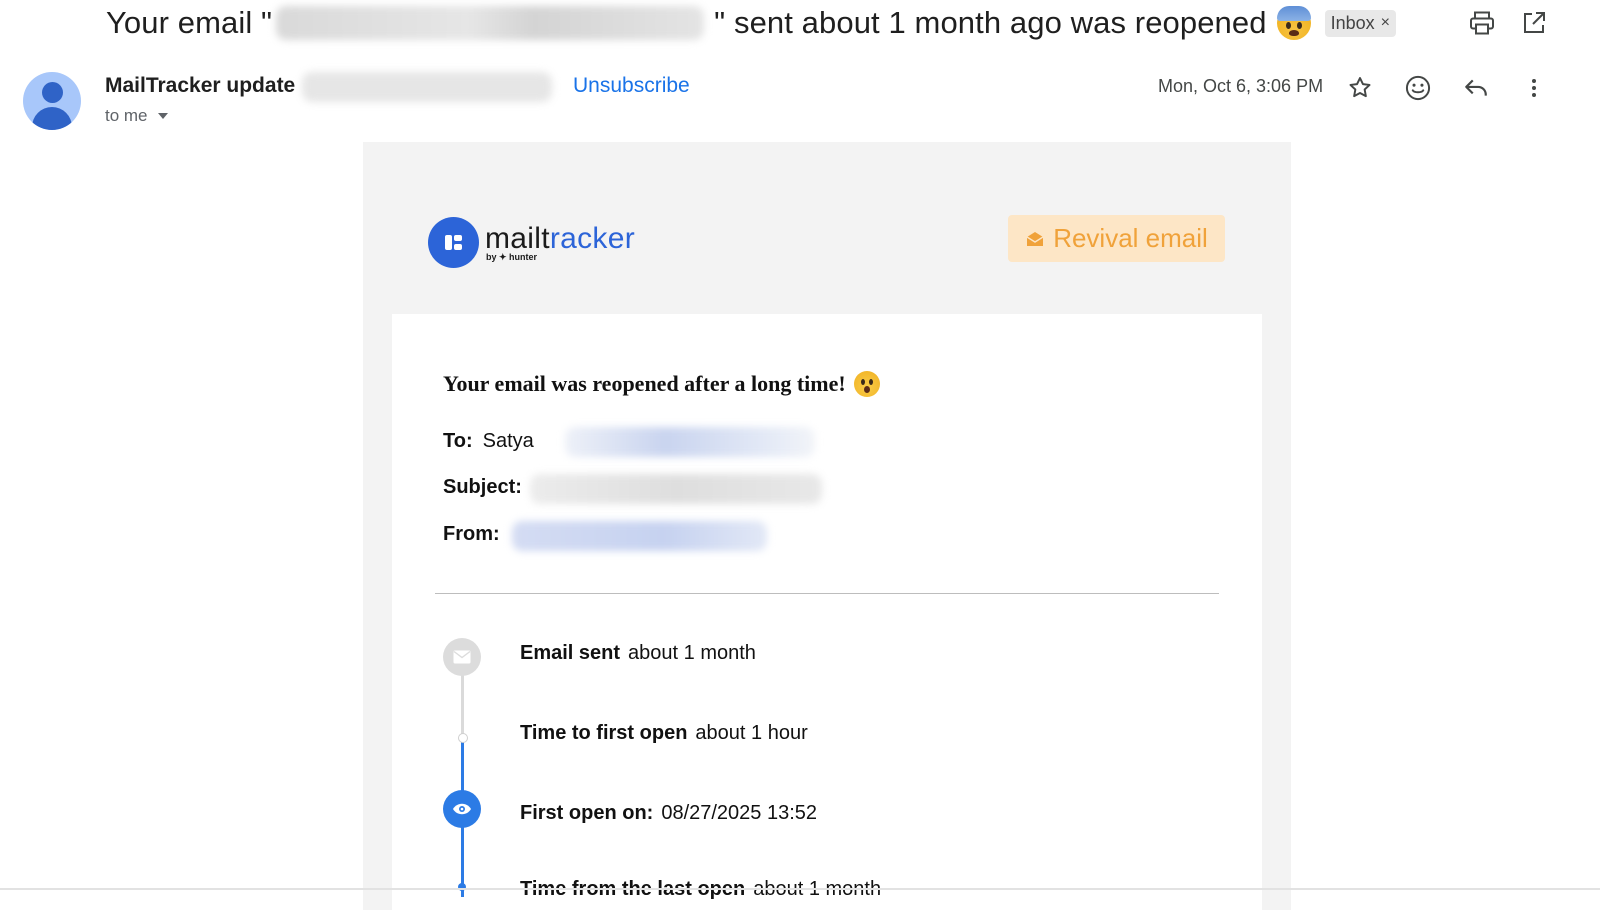  What do you see at coordinates (1241, 86) in the screenshot?
I see `email-date: Mon, Oct 6, 3:06 PM` at bounding box center [1241, 86].